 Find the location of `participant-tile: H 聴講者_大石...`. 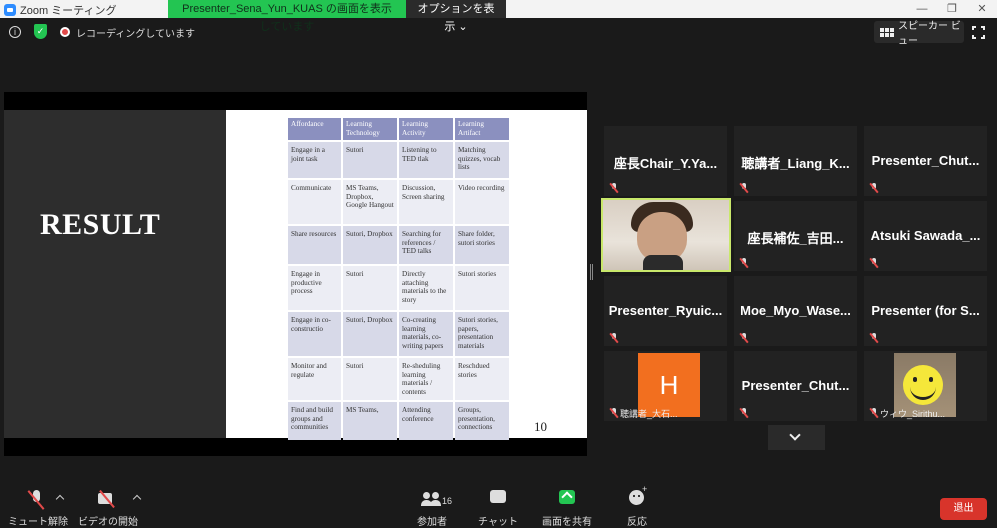

participant-tile: H 聴講者_大石... is located at coordinates (665, 386).